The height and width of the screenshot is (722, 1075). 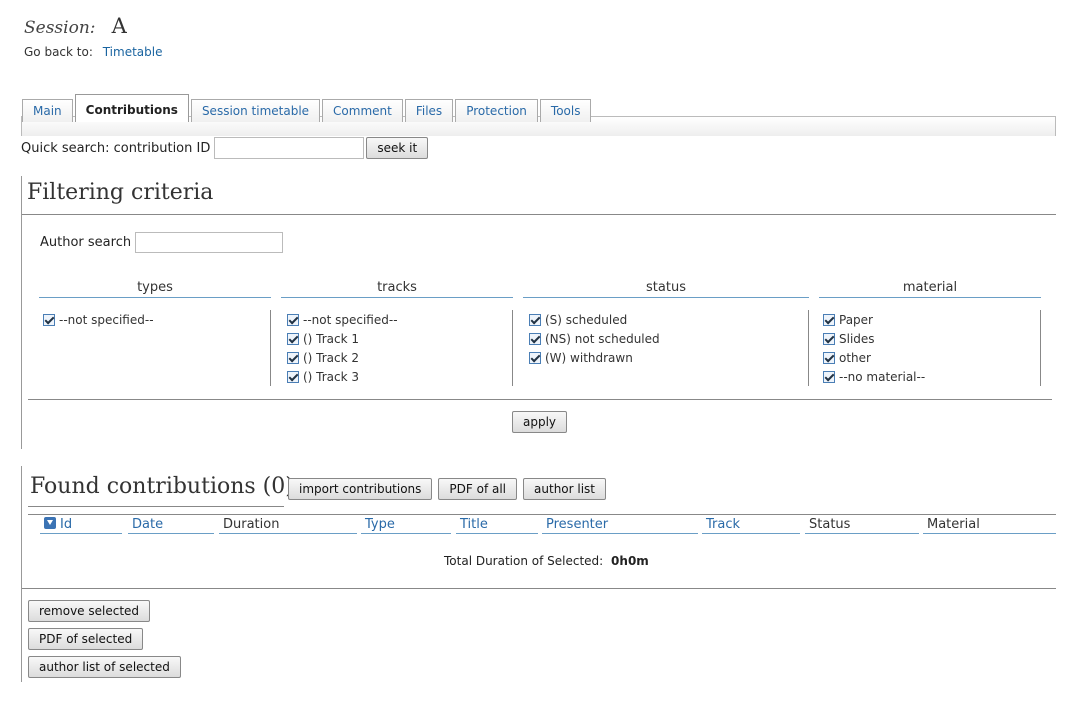 I want to click on quick-search: Quick search: contribution ID seek it, so click(x=225, y=148).